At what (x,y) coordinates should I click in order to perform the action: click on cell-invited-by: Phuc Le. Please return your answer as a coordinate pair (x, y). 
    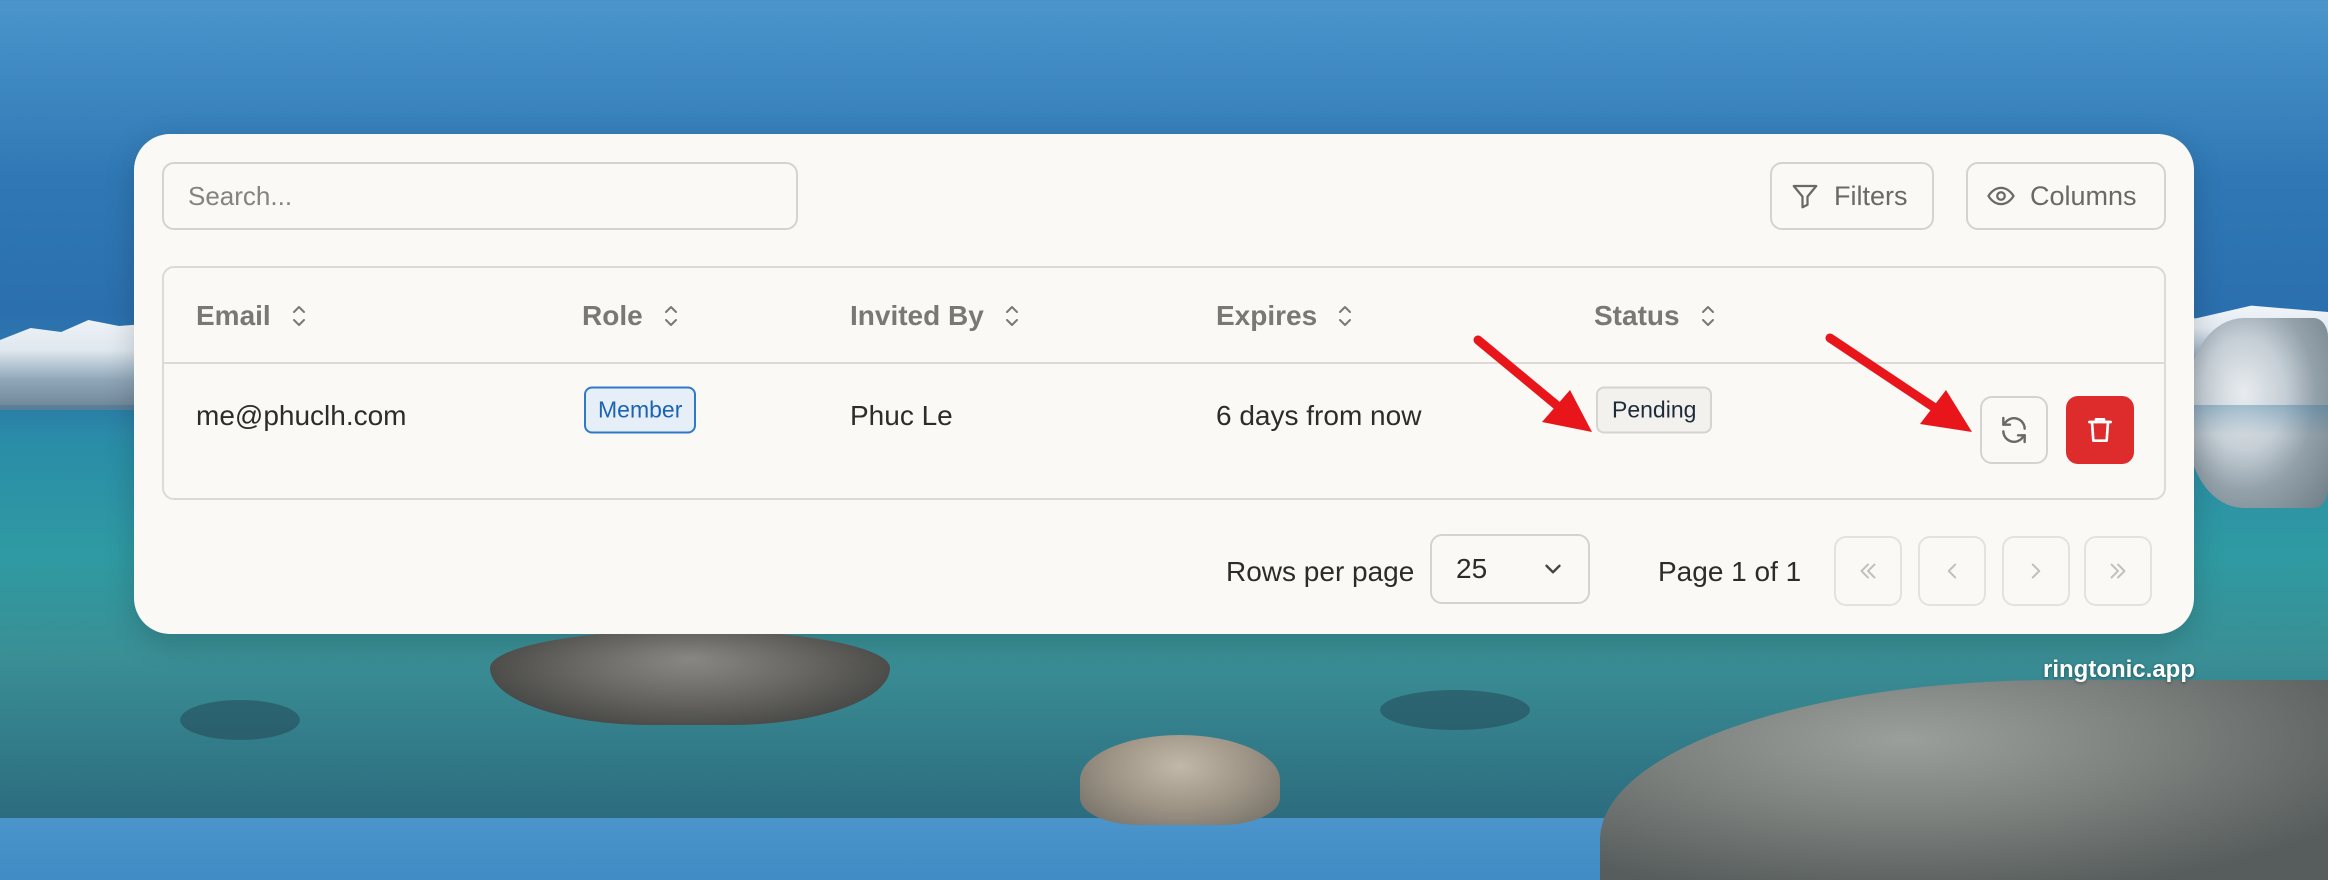
    Looking at the image, I should click on (901, 415).